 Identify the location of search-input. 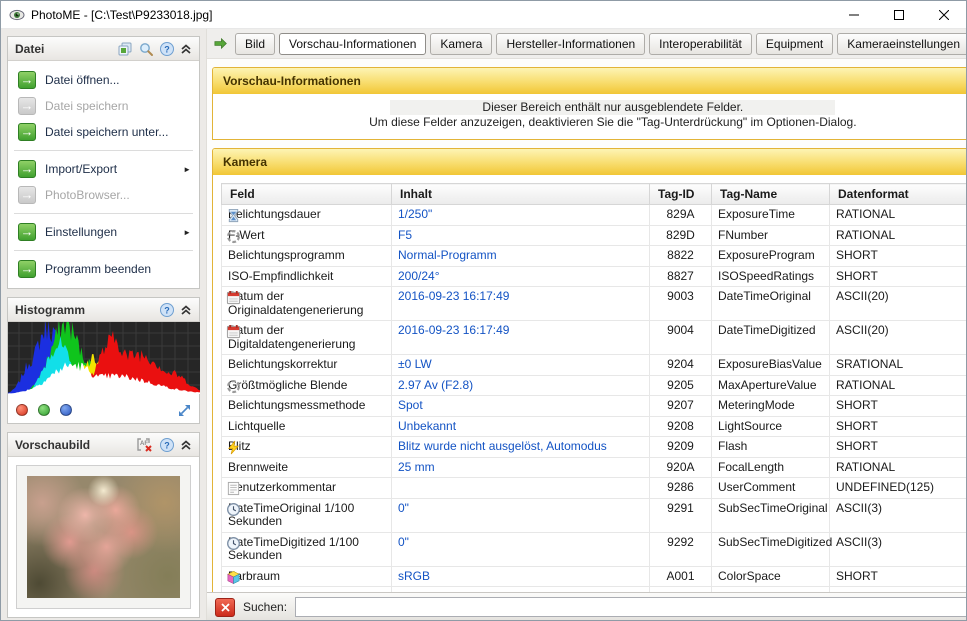
(630, 607).